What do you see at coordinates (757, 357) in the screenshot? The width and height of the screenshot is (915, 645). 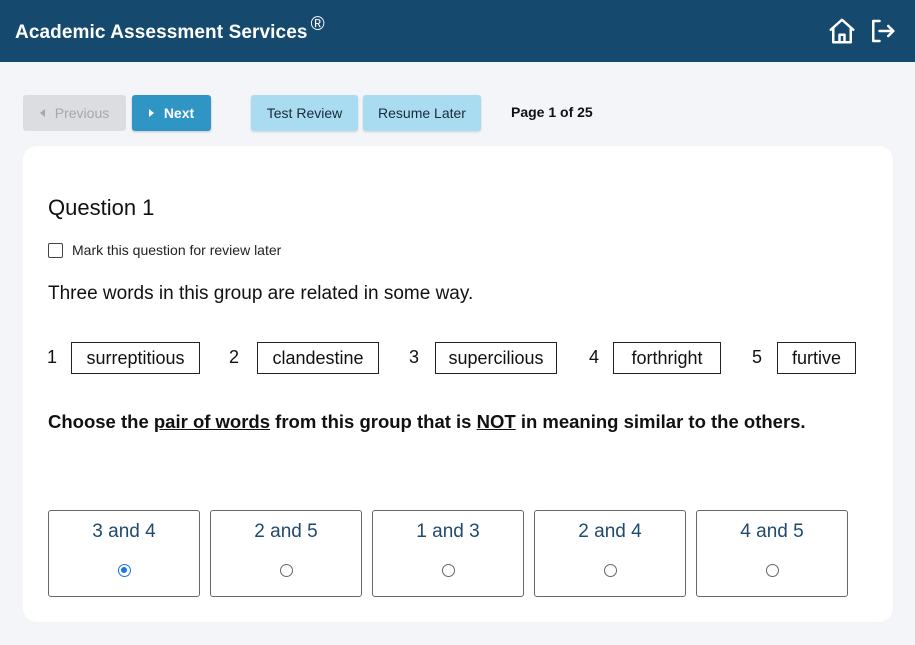 I see `word-number: 5` at bounding box center [757, 357].